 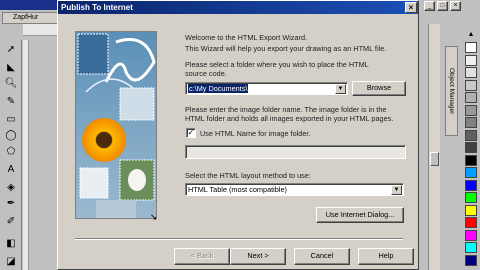 What do you see at coordinates (11, 67) in the screenshot?
I see `shape-tool-icon: ◣` at bounding box center [11, 67].